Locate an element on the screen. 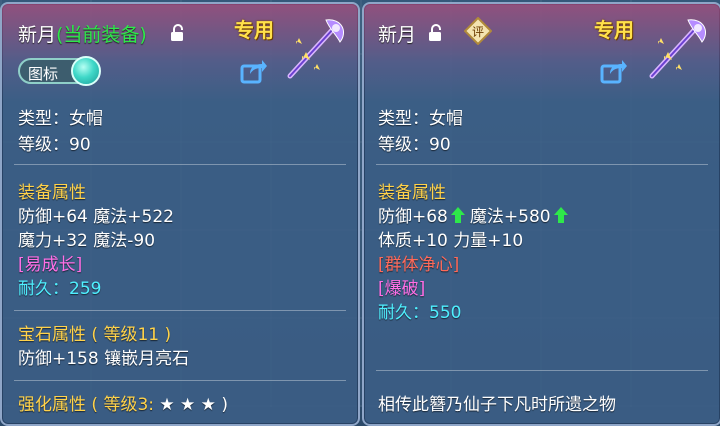 The image size is (720, 426). item-title: 新月 is located at coordinates (397, 33).